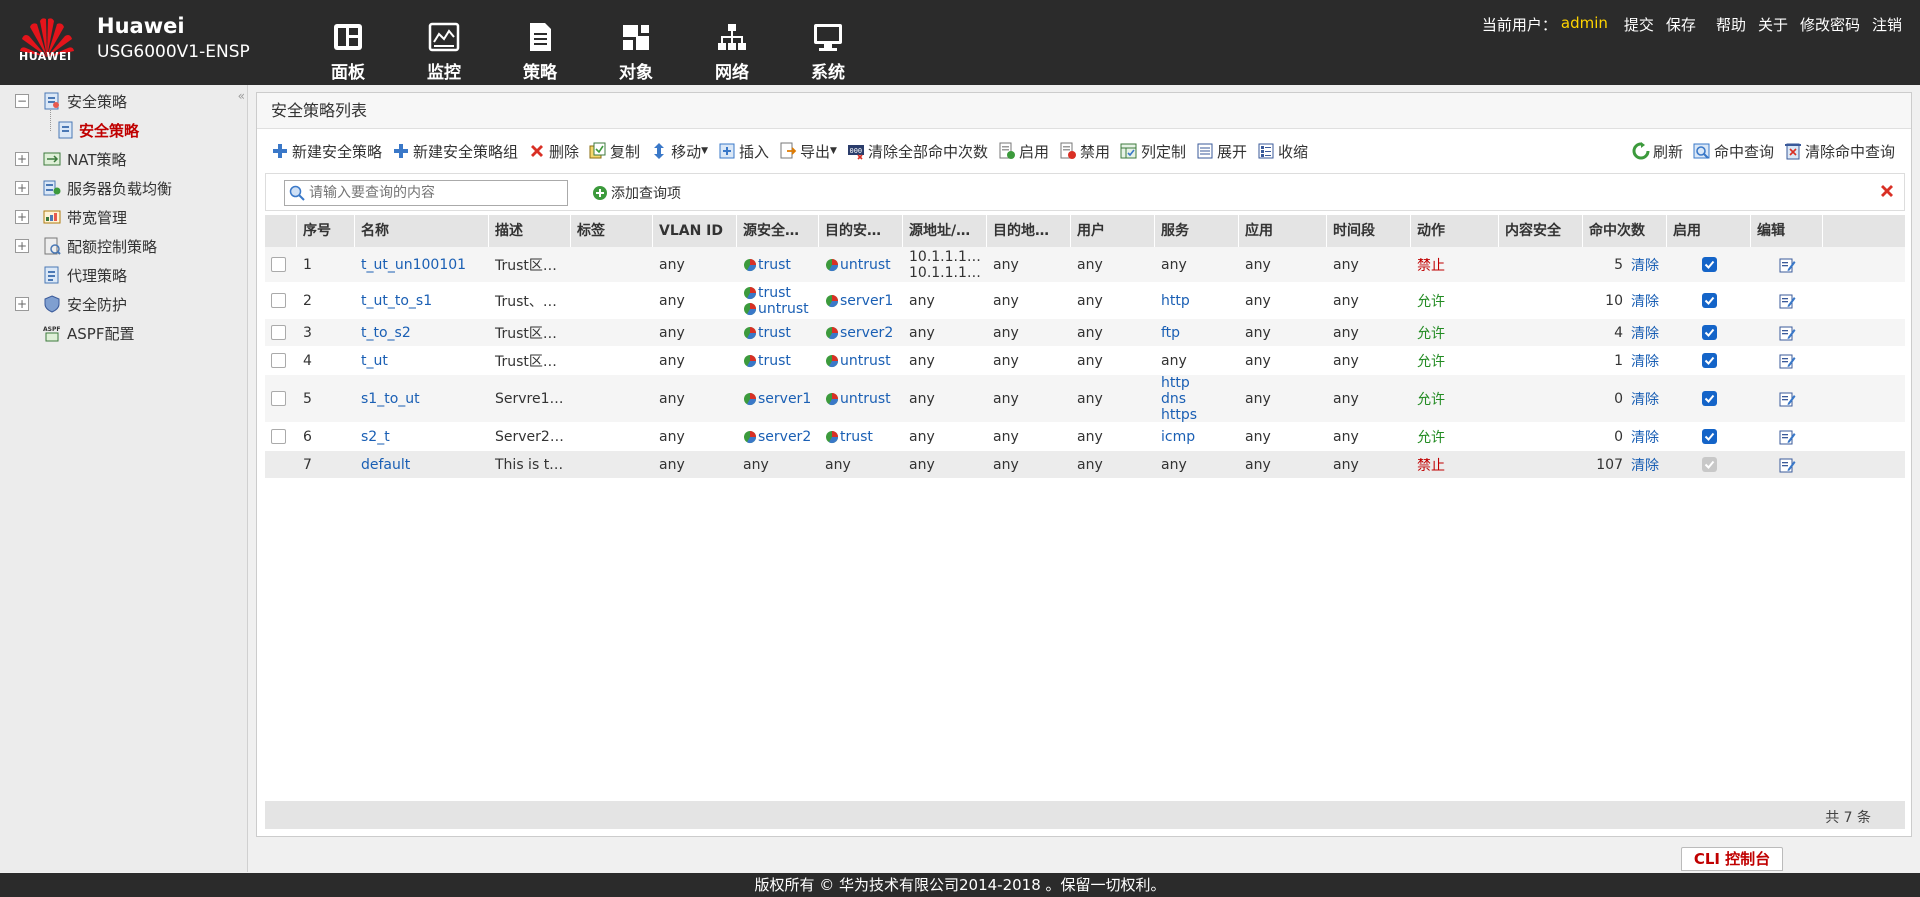 This screenshot has height=897, width=1920. What do you see at coordinates (1170, 333) in the screenshot?
I see `service-value: ftp` at bounding box center [1170, 333].